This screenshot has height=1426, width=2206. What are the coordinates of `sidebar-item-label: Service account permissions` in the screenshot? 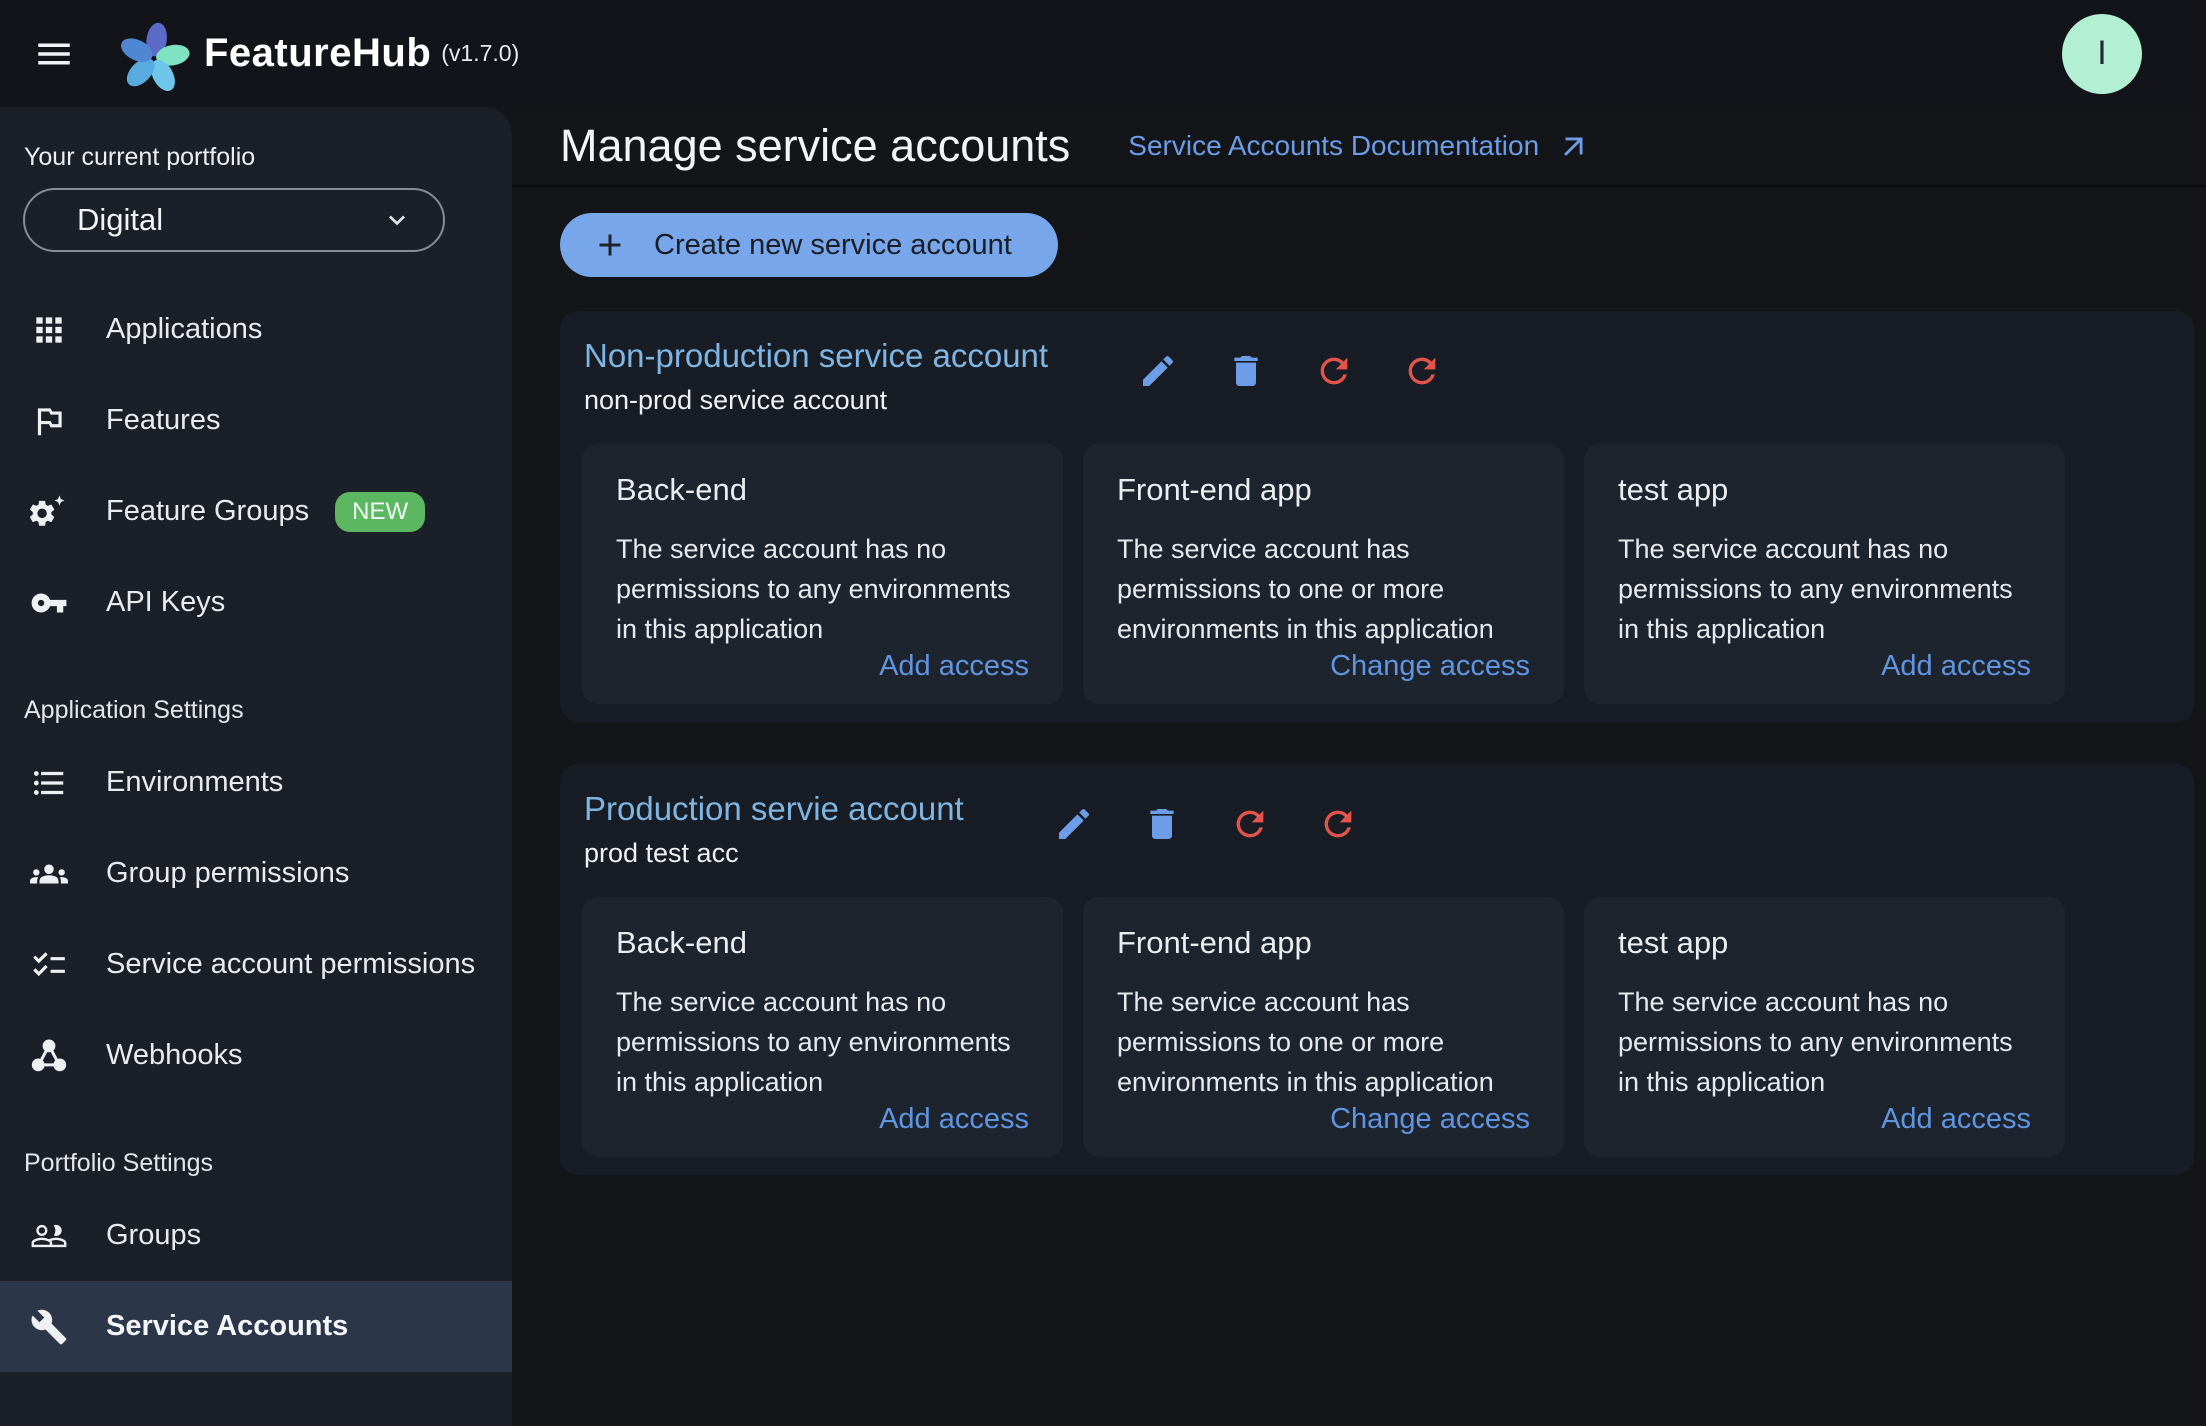 It's located at (291, 964).